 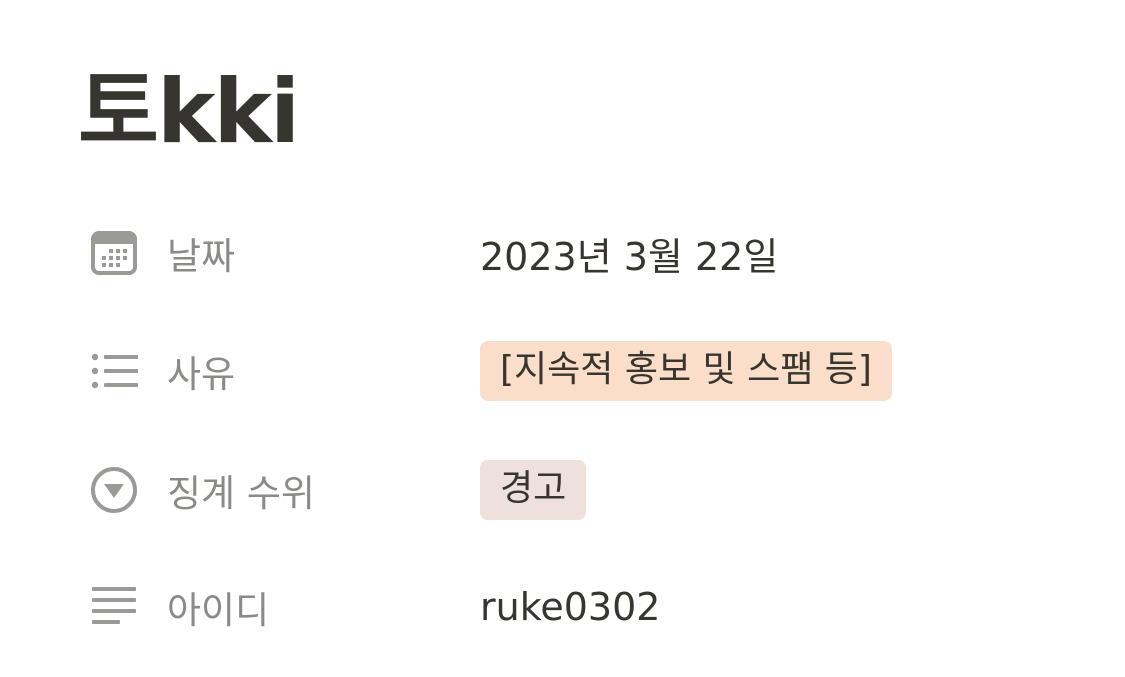 I want to click on property-label-text: 날짜, so click(x=201, y=256).